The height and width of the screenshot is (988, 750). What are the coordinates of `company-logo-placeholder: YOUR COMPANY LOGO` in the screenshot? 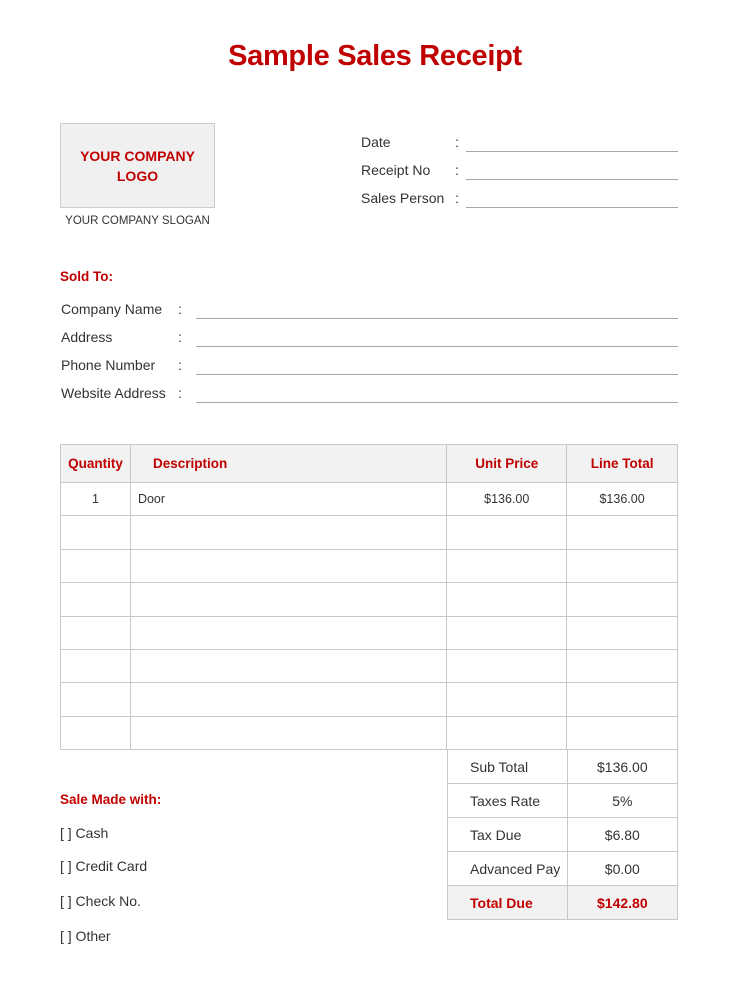 It's located at (137, 165).